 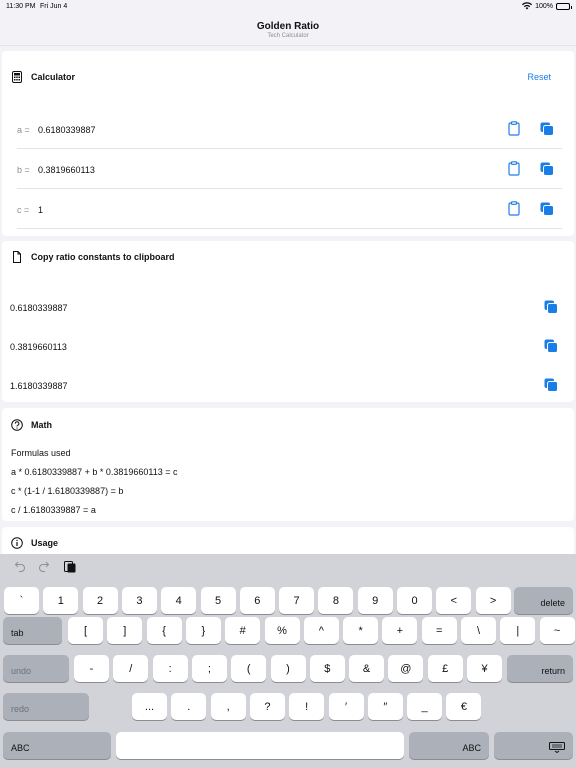 What do you see at coordinates (67, 130) in the screenshot?
I see `input-field-a: 0.6180339887` at bounding box center [67, 130].